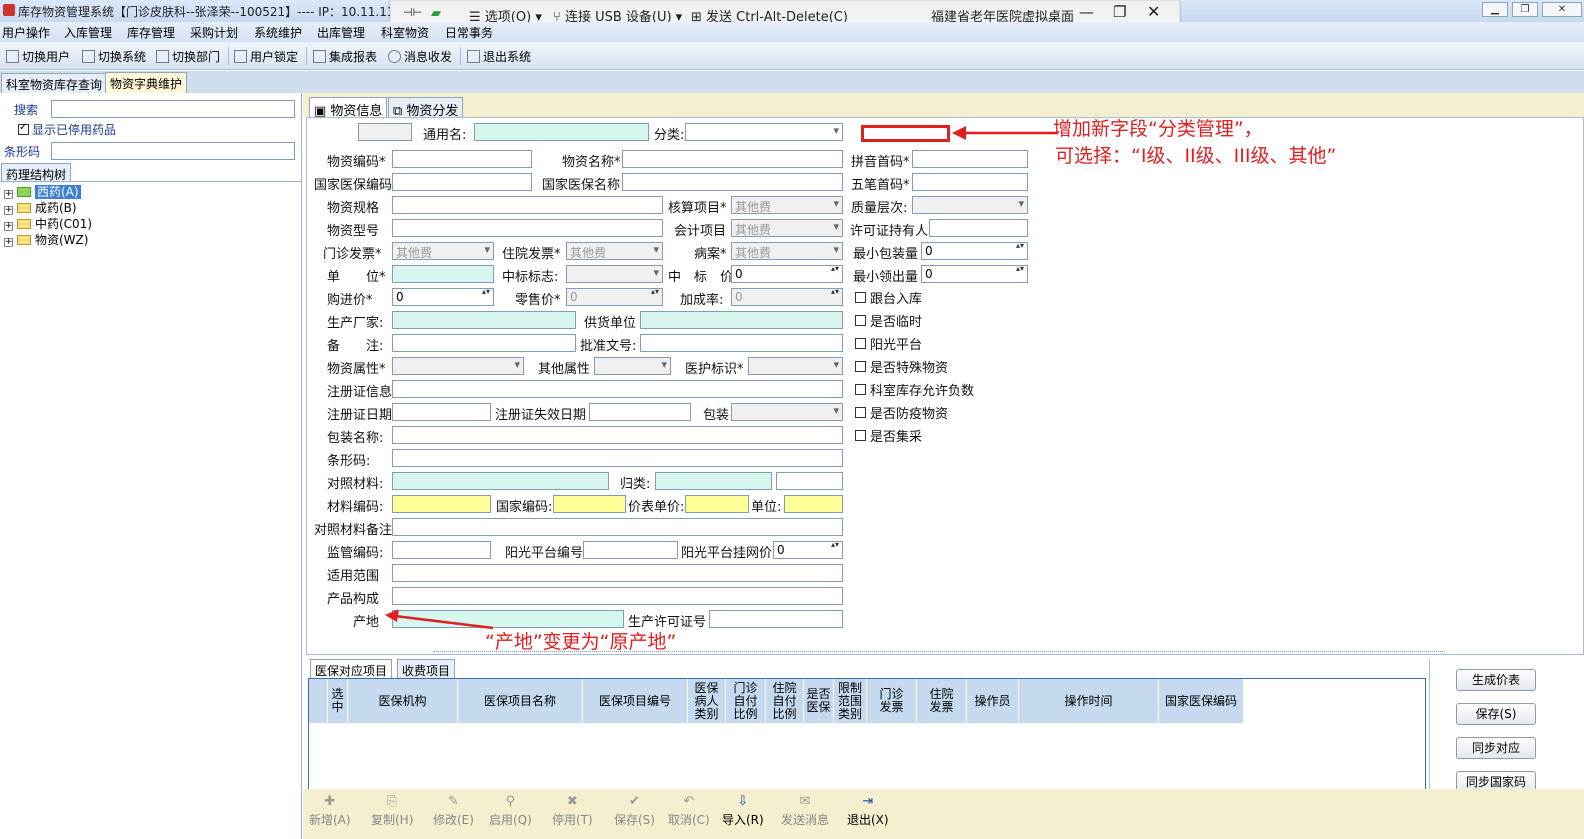  I want to click on quality-select, so click(970, 205).